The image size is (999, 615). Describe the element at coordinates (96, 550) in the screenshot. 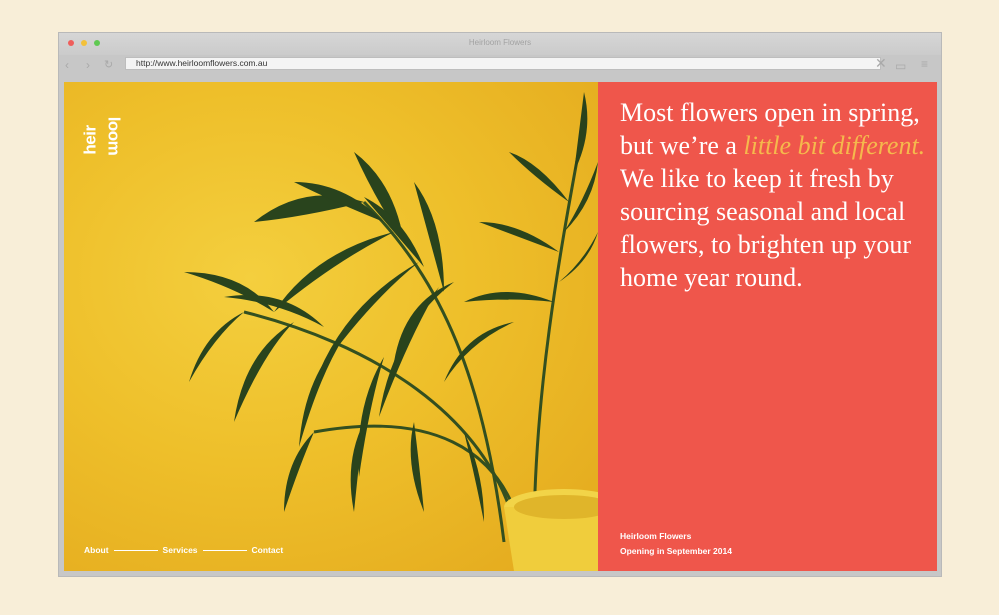

I see `nav-about-link: About` at that location.